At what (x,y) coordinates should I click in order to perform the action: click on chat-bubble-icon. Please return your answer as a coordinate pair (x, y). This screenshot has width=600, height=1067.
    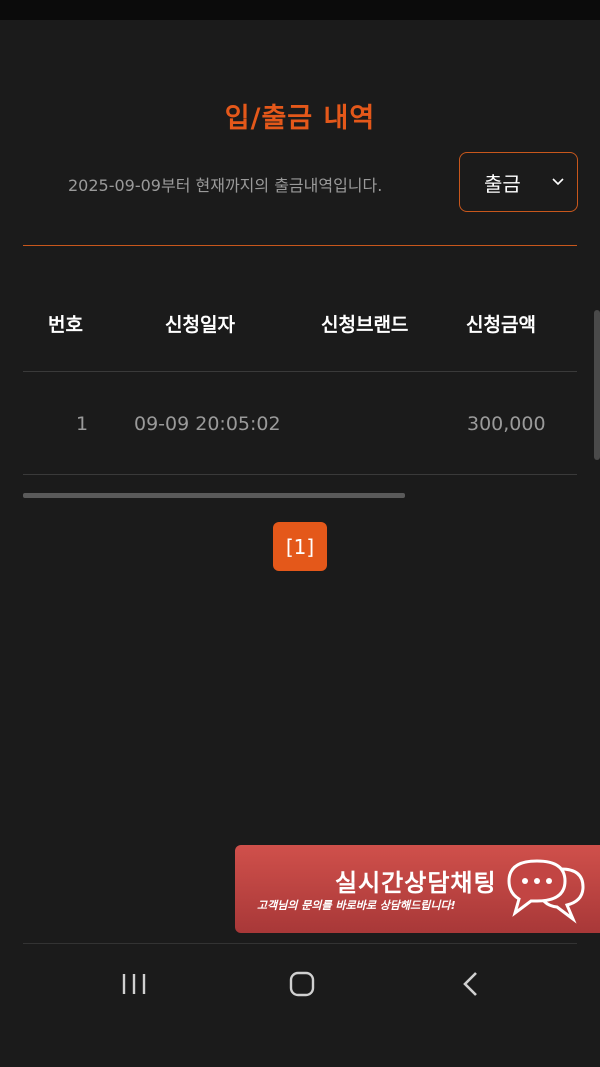
    Looking at the image, I should click on (546, 890).